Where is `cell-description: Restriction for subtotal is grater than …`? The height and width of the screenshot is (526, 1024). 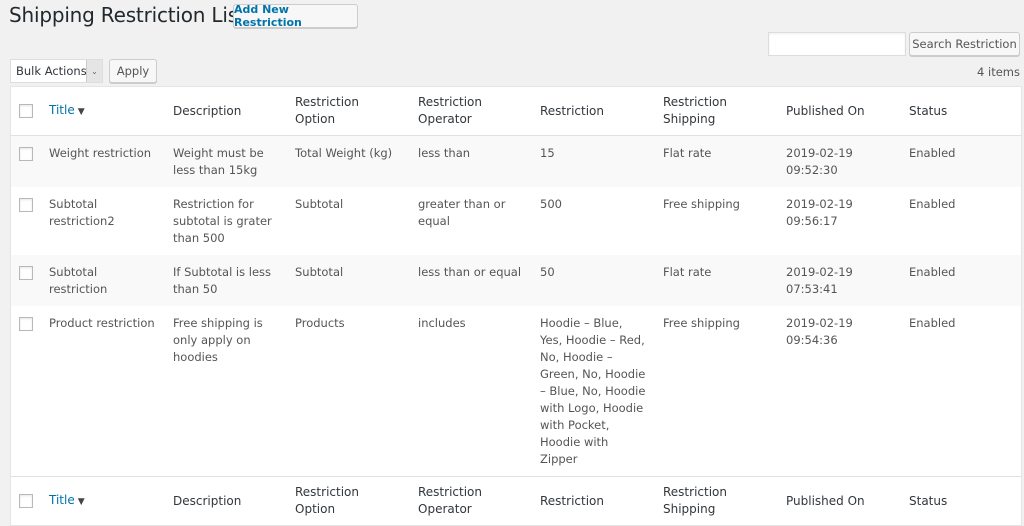 cell-description: Restriction for subtotal is grater than … is located at coordinates (222, 221).